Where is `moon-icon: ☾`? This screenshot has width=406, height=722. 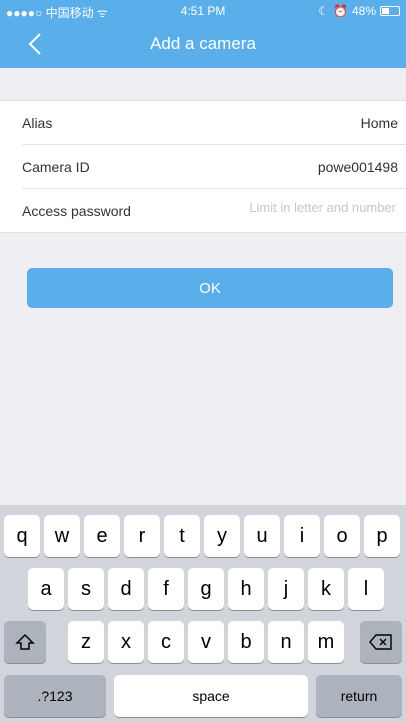 moon-icon: ☾ is located at coordinates (324, 11).